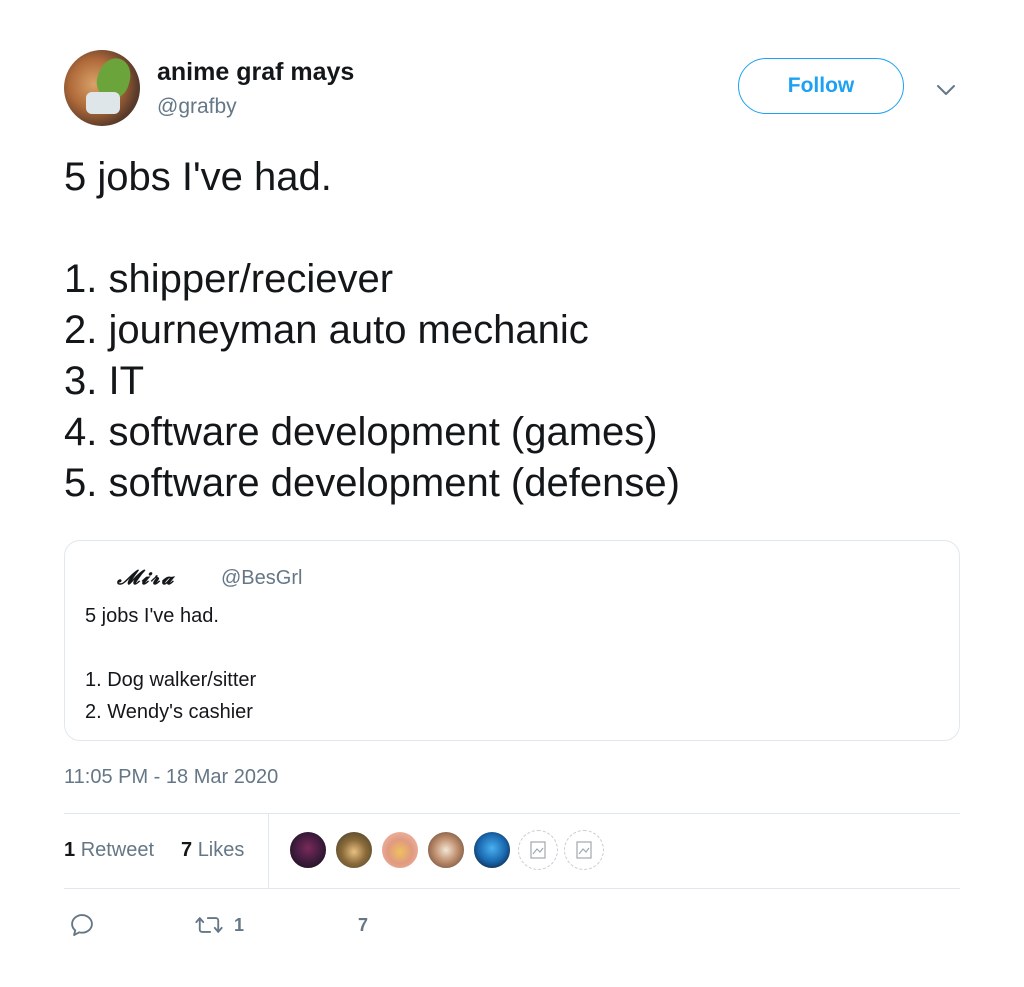 The image size is (1024, 987). I want to click on like-button: 7, so click(363, 925).